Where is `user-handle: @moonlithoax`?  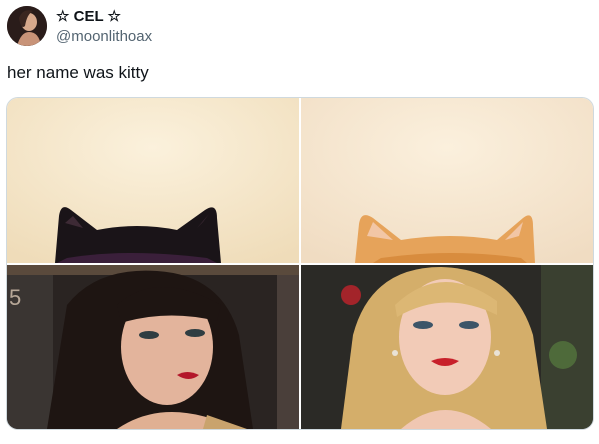
user-handle: @moonlithoax is located at coordinates (104, 37).